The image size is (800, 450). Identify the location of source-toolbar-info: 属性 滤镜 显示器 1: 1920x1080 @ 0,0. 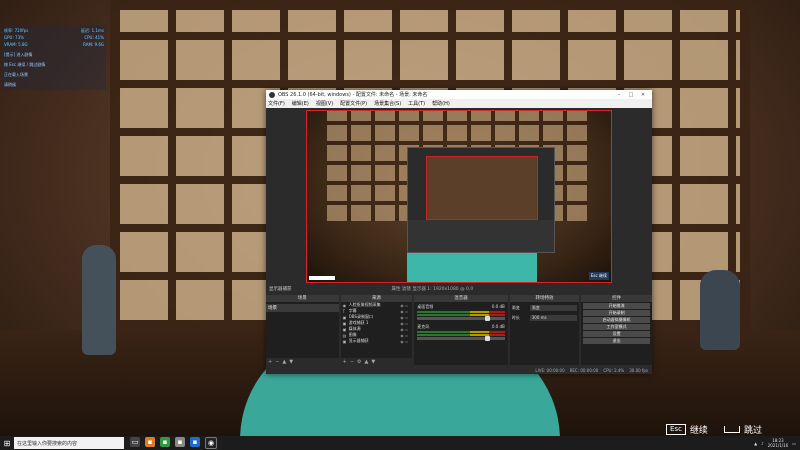
(433, 289).